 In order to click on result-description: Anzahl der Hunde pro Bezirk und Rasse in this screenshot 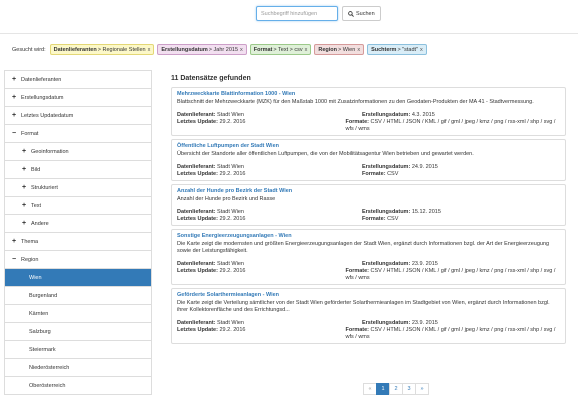, I will do `click(226, 199)`.